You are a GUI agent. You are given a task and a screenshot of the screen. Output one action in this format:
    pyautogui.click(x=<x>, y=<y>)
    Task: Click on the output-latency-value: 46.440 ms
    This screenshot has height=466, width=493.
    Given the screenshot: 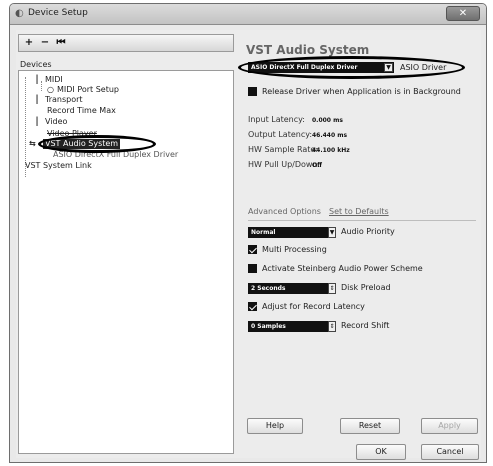 What is the action you would take?
    pyautogui.click(x=330, y=135)
    